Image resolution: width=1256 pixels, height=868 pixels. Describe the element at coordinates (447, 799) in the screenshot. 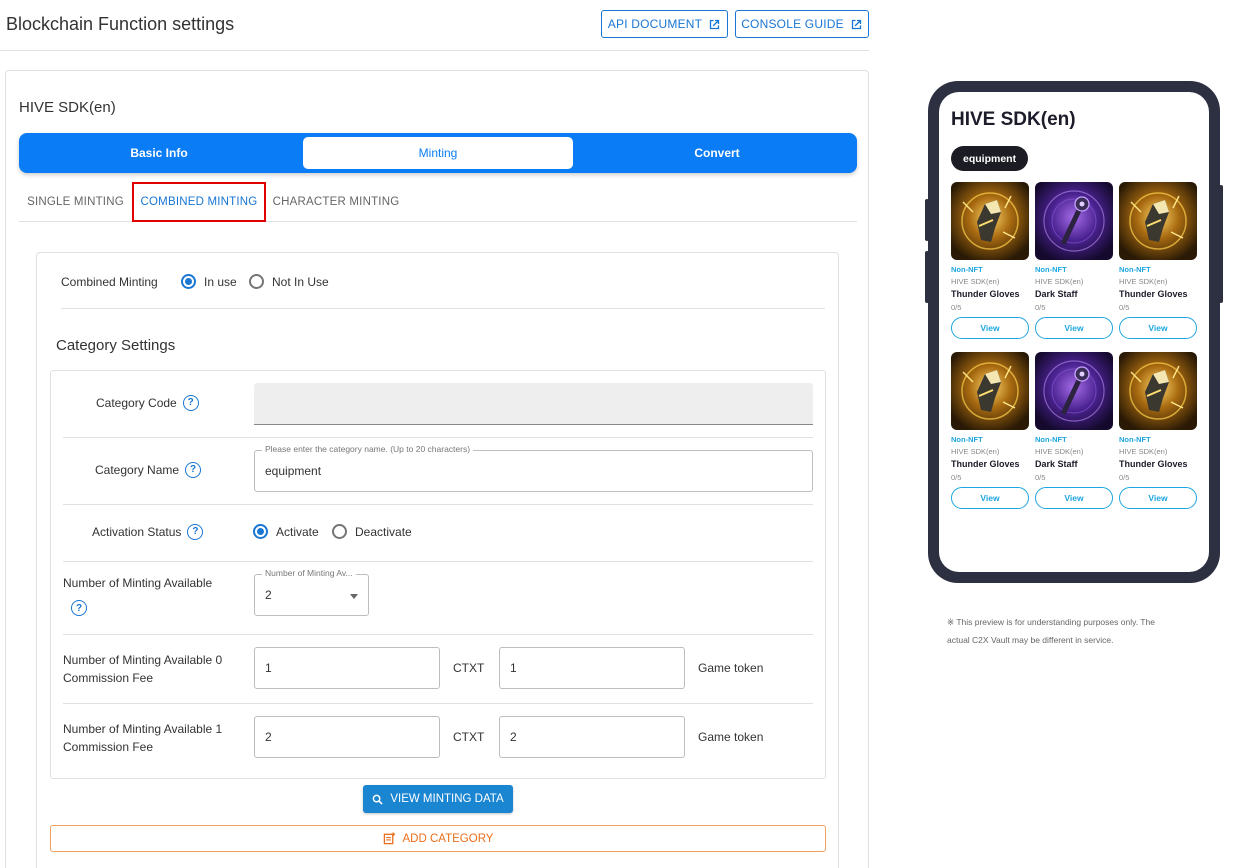

I see `view-minting-data-label: VIEW MINTING DATA` at that location.